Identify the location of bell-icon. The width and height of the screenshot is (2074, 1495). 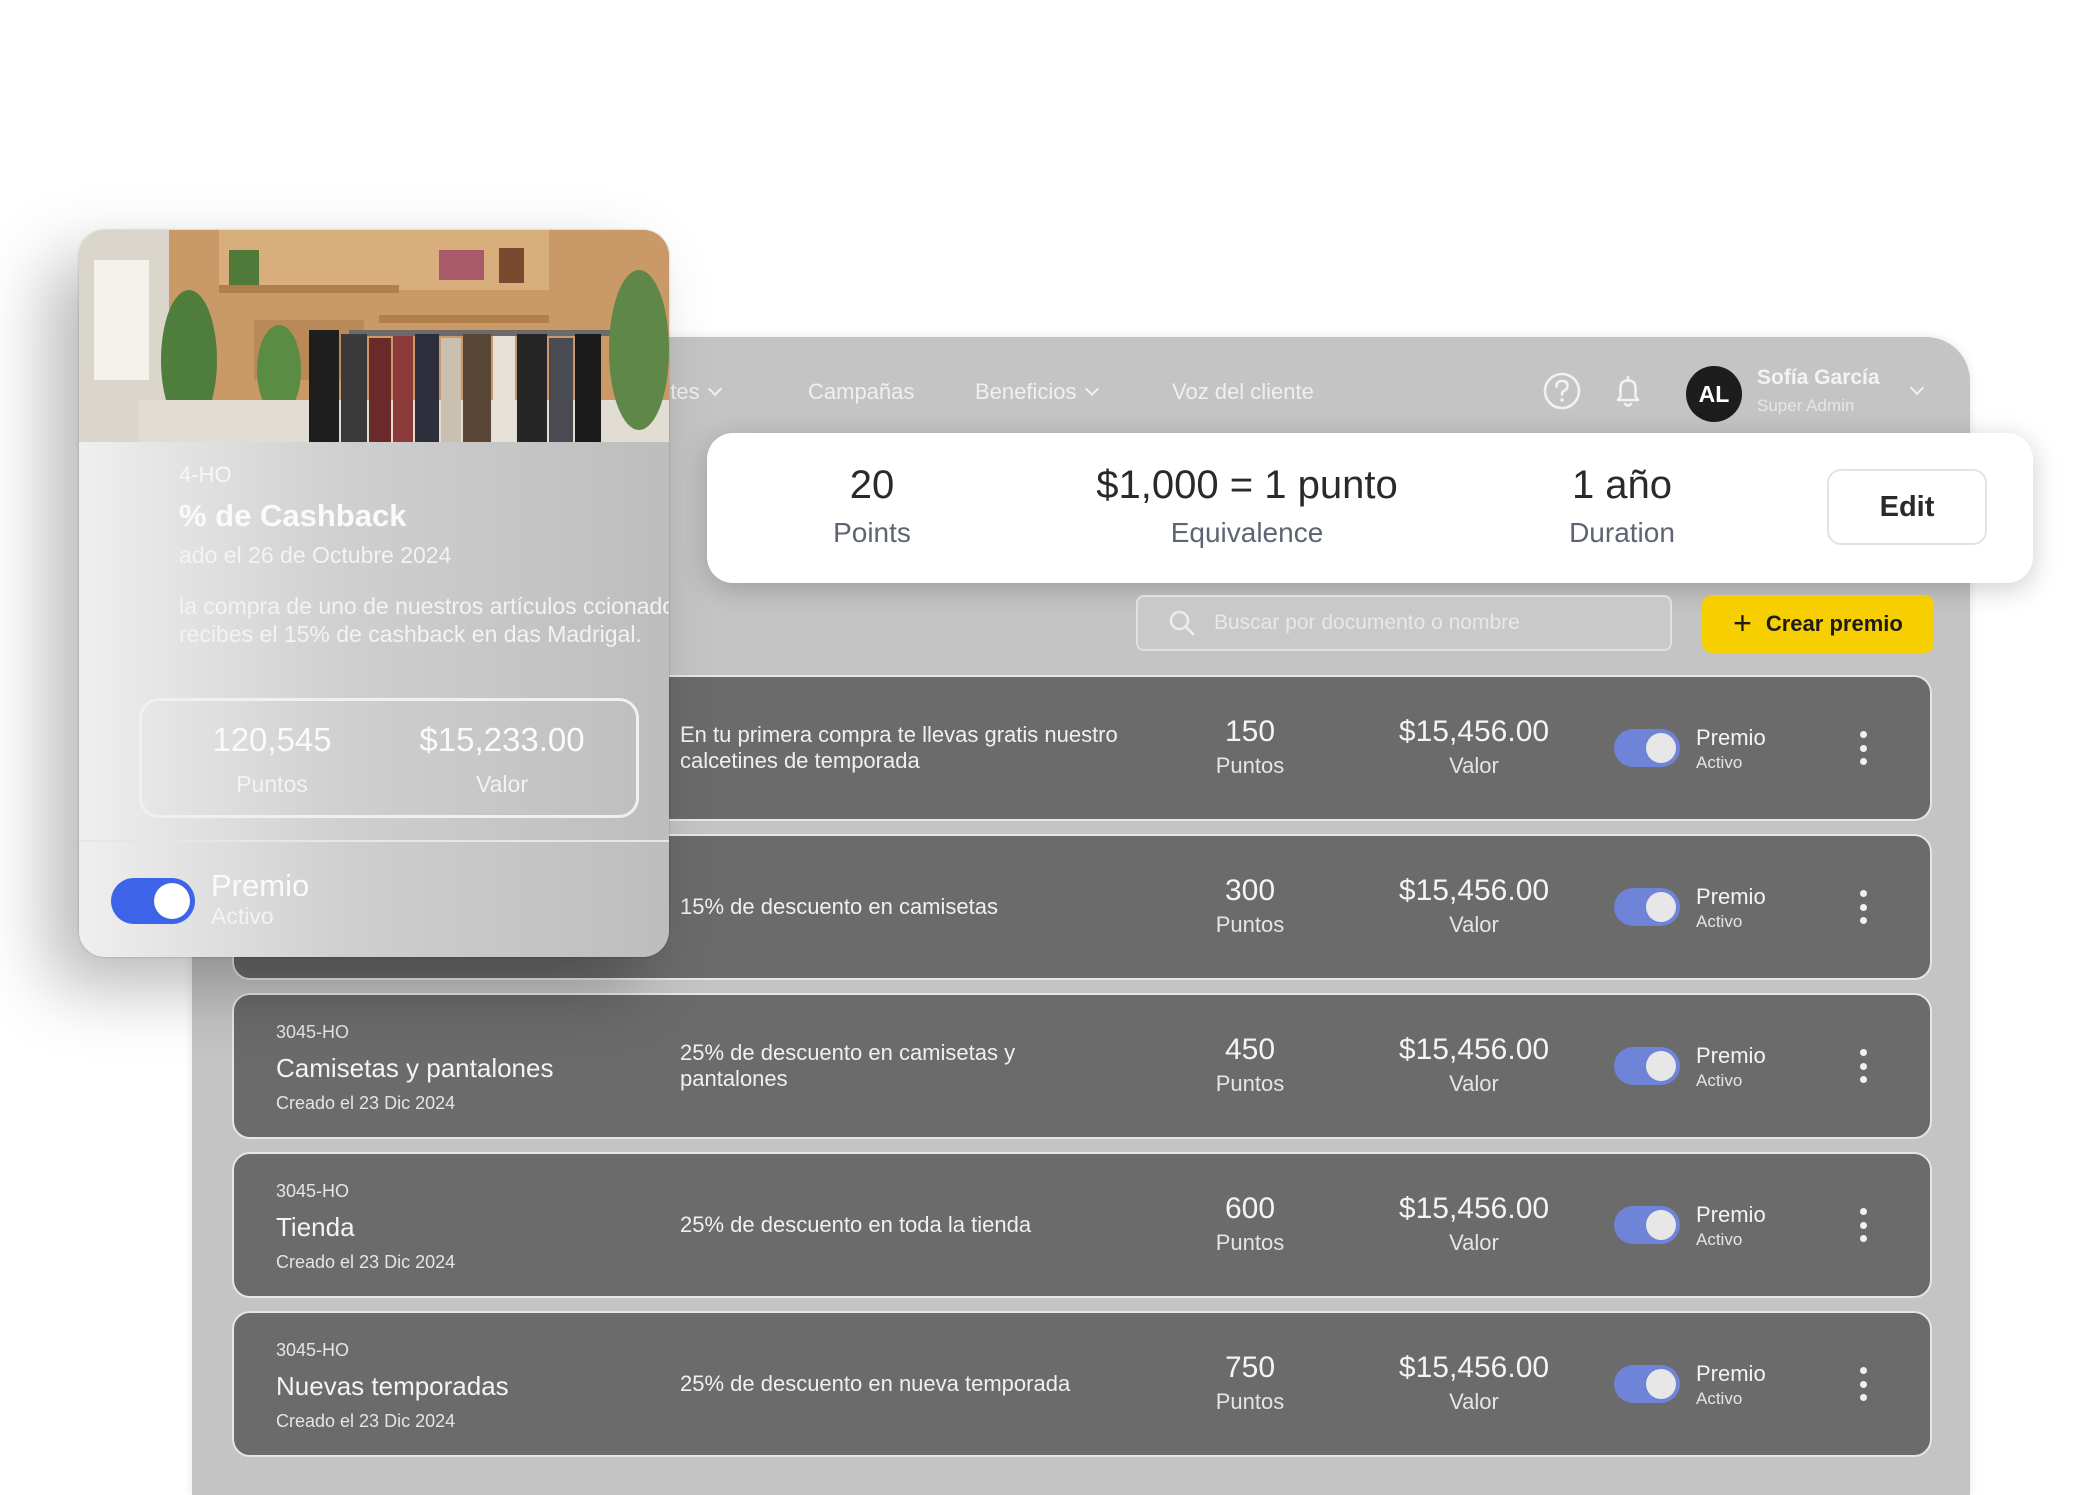
(1628, 391).